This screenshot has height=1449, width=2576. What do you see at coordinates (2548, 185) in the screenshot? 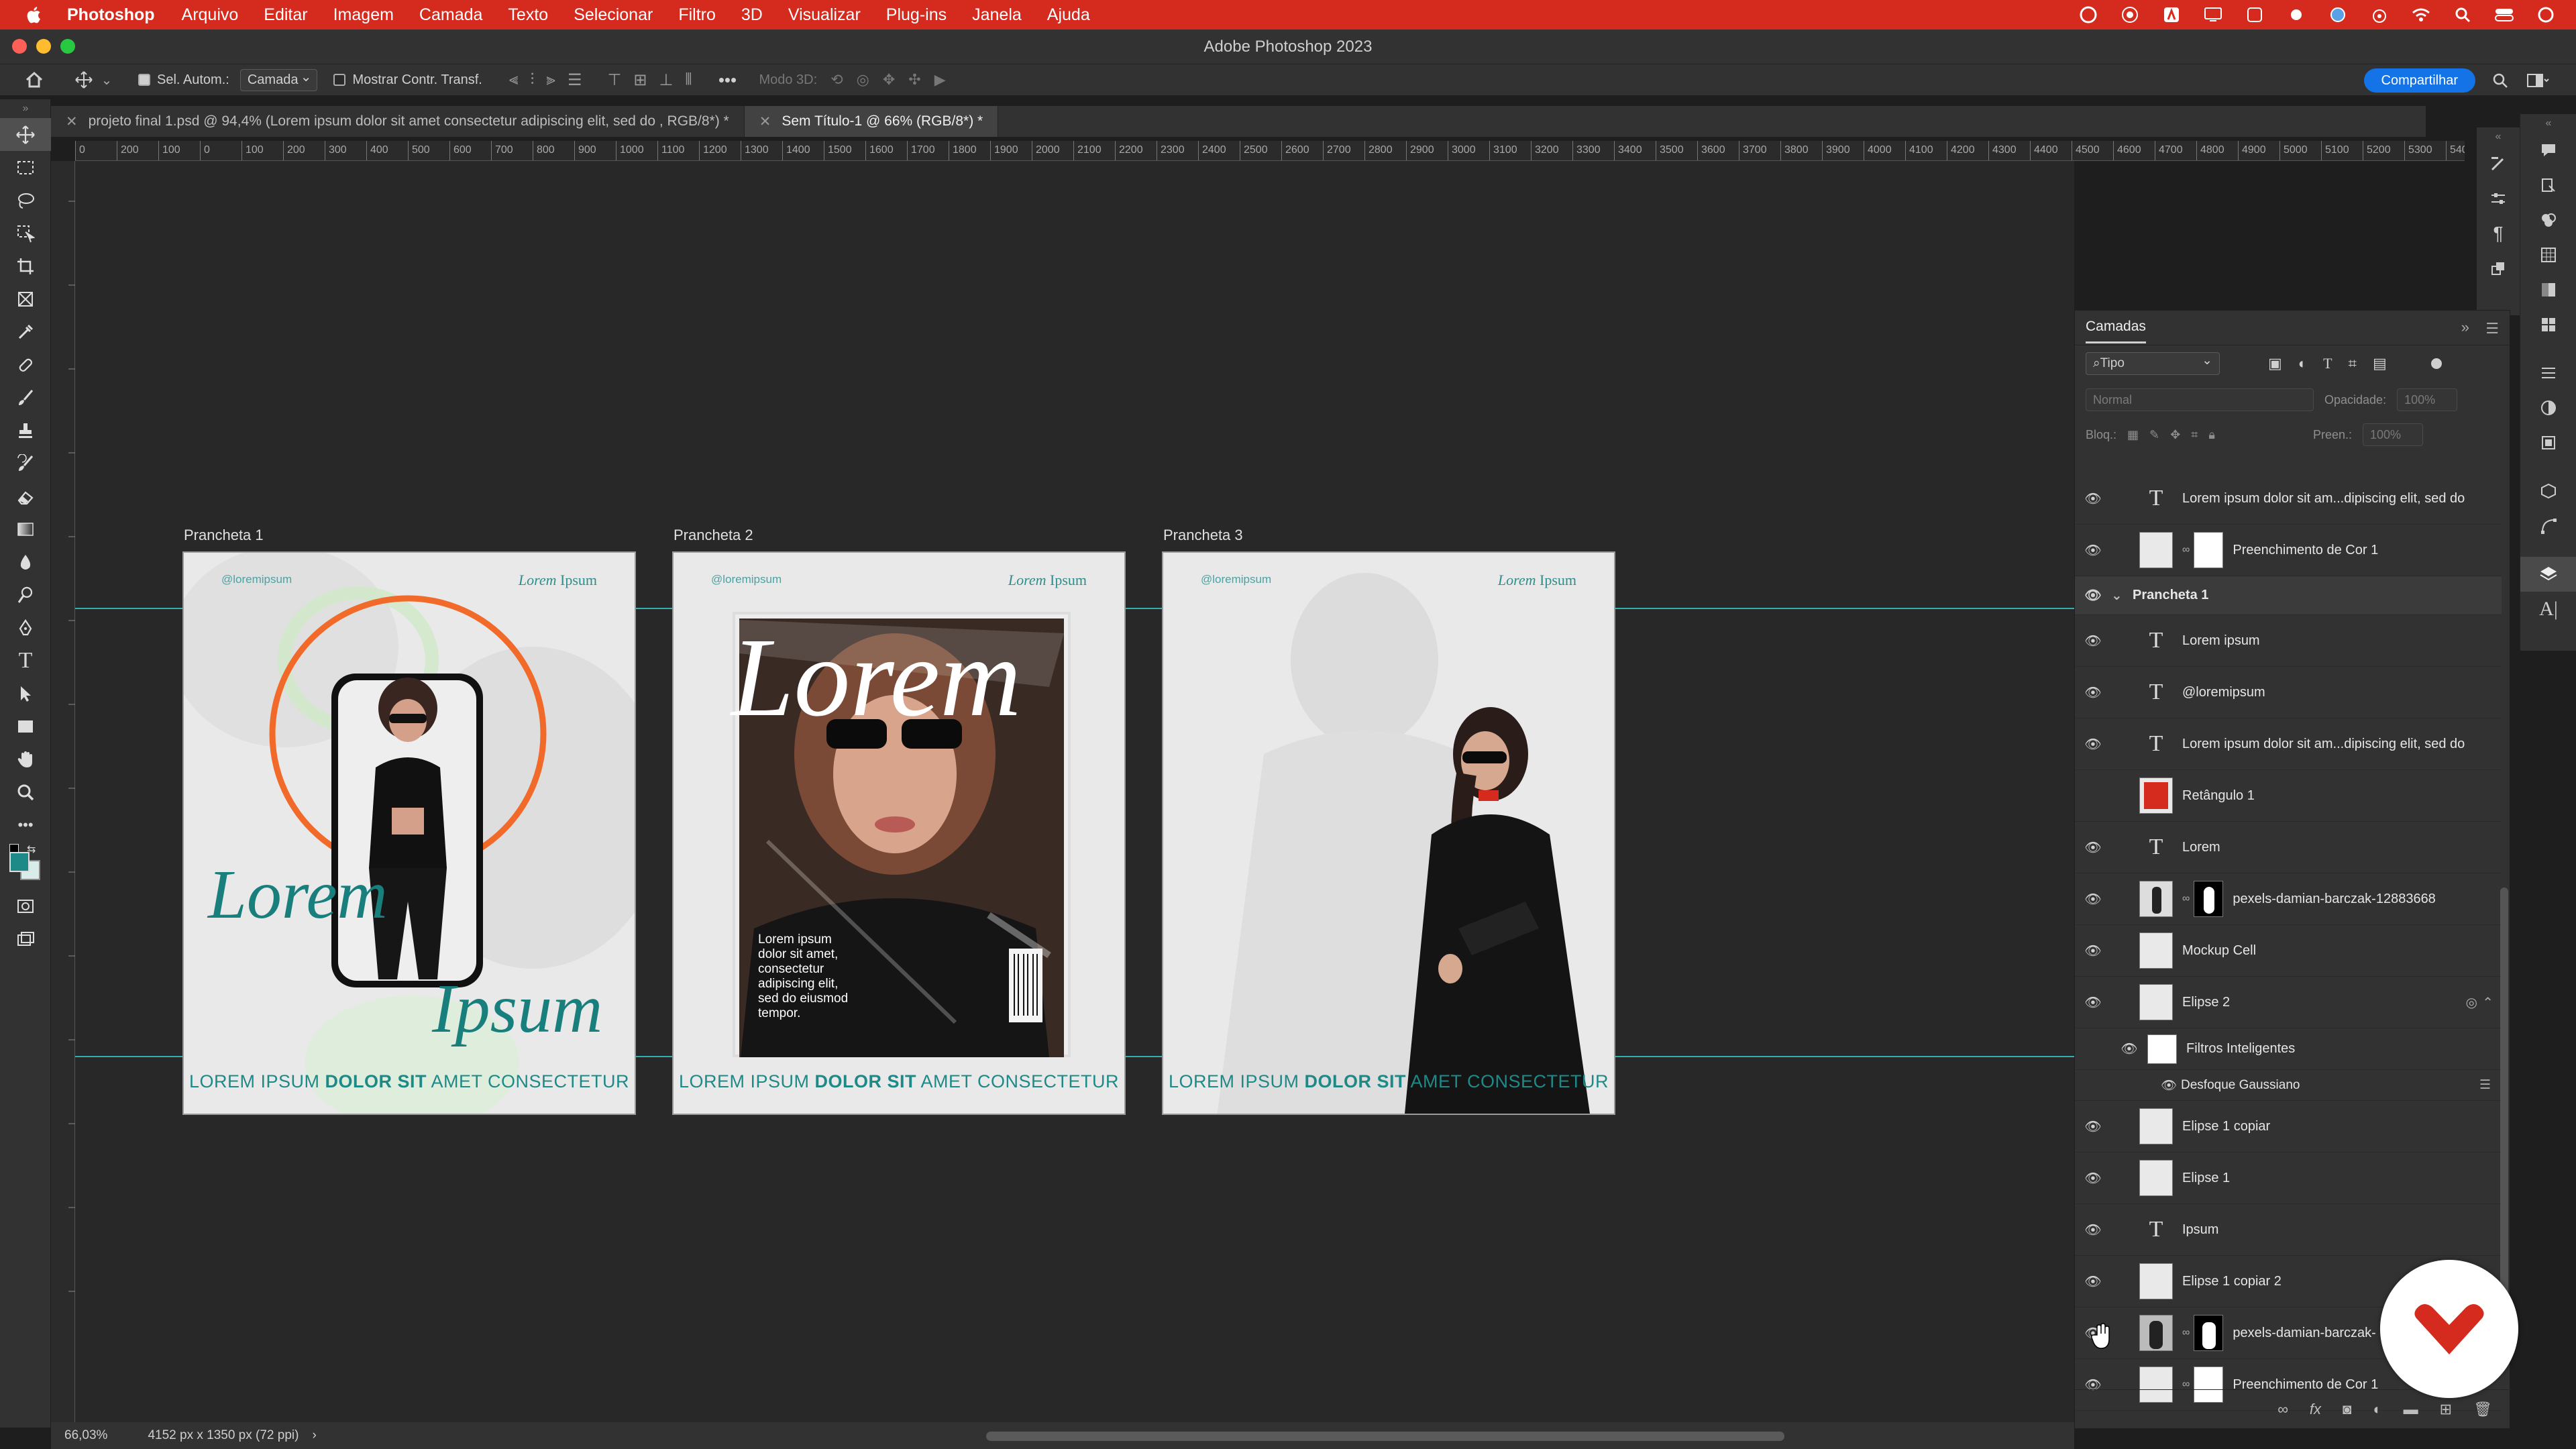
I see `history-icon` at bounding box center [2548, 185].